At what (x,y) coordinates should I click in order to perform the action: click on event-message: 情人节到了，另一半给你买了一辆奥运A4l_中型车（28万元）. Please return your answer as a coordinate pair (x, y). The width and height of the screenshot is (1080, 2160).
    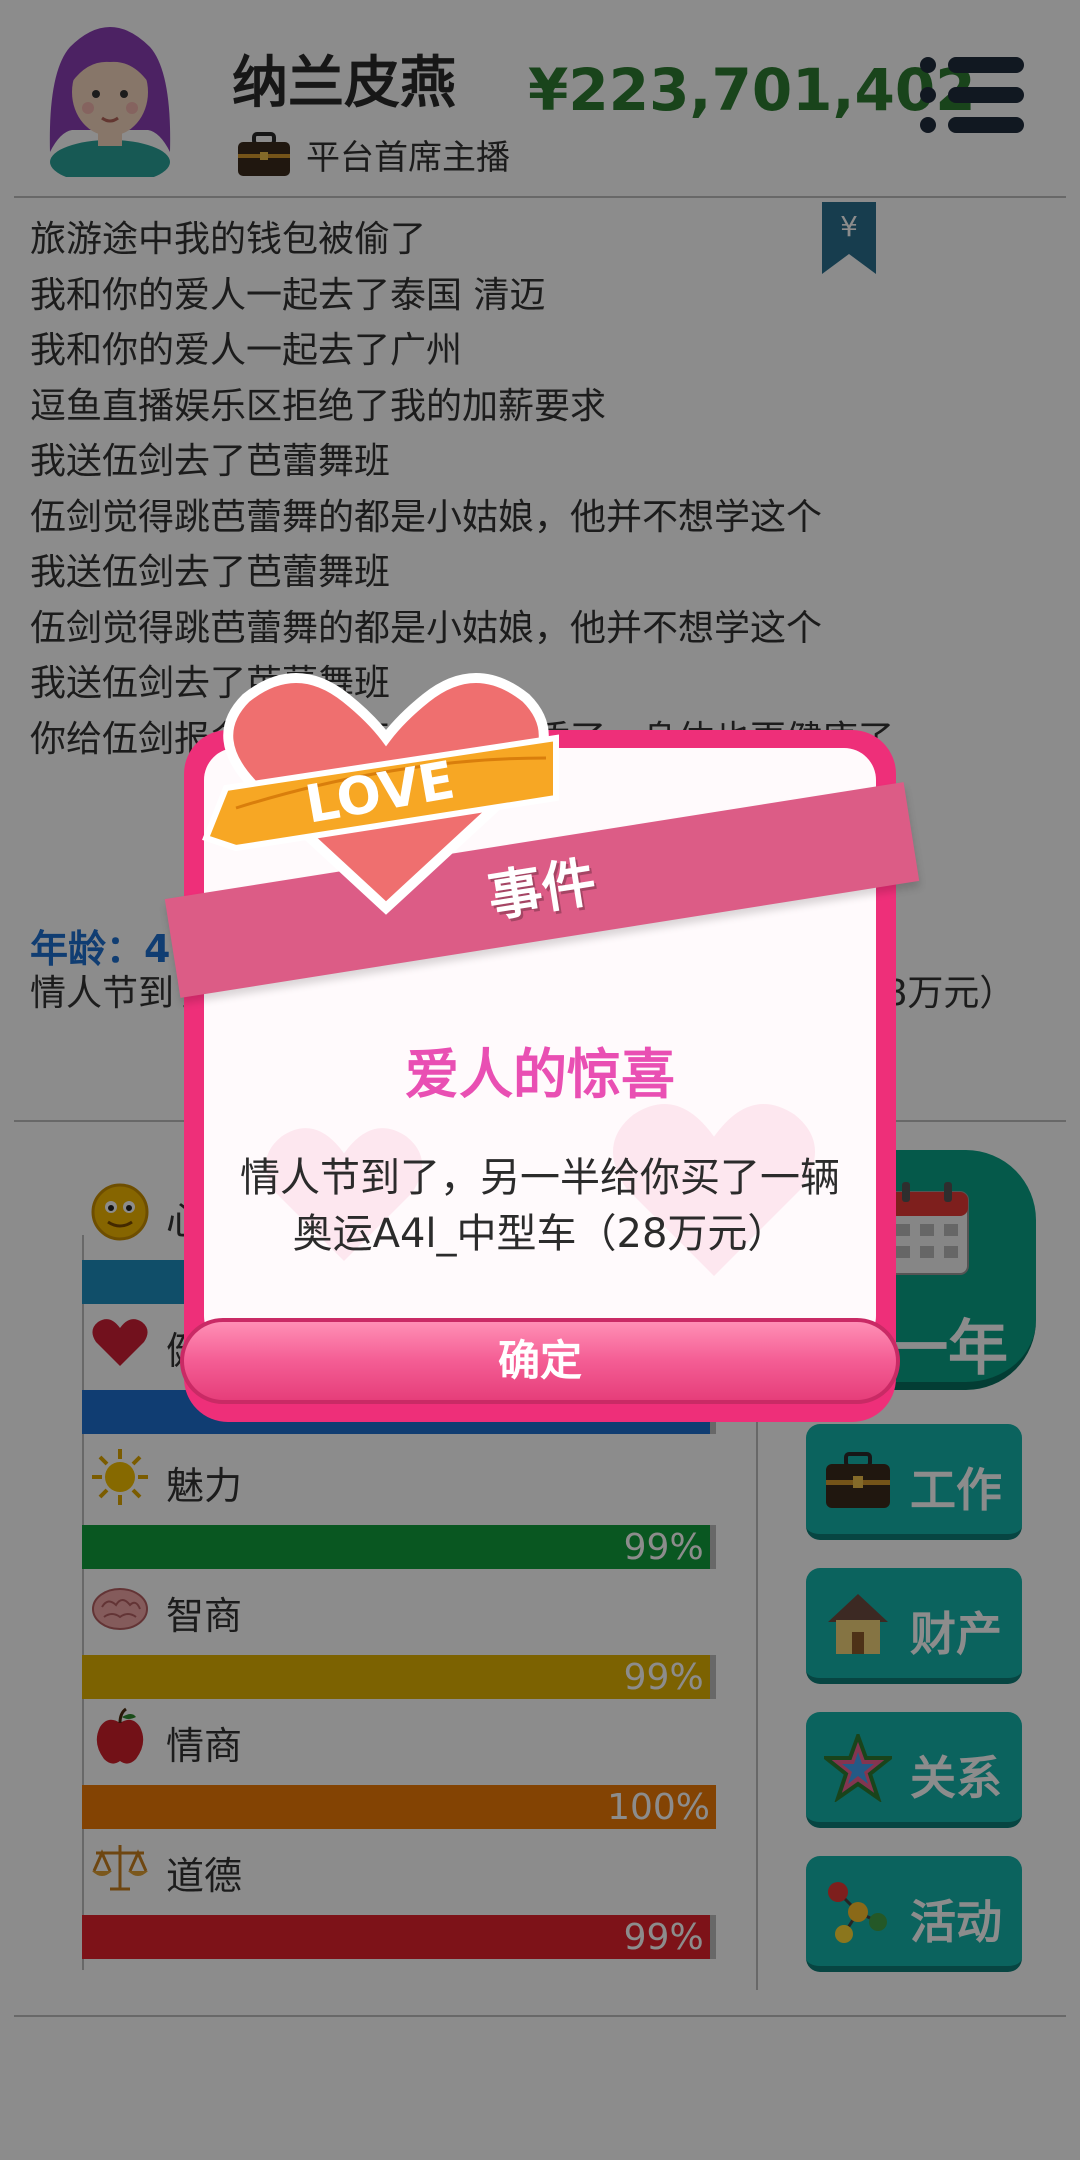
    Looking at the image, I should click on (540, 1206).